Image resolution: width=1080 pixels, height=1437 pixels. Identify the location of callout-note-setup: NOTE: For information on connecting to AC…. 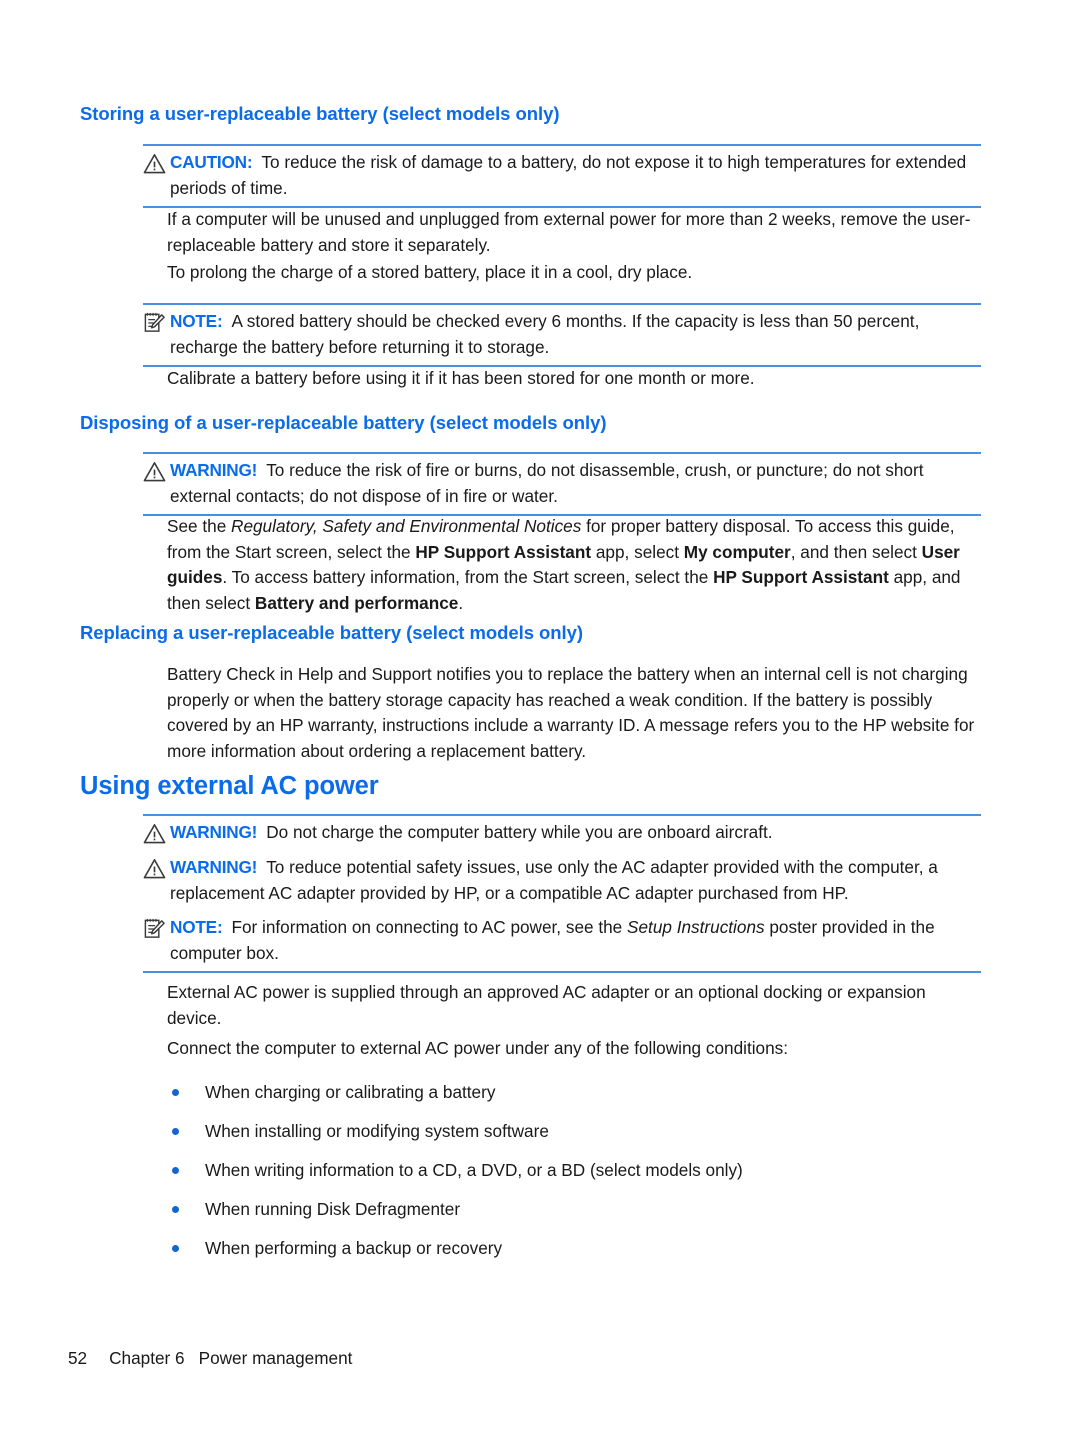
(562, 940).